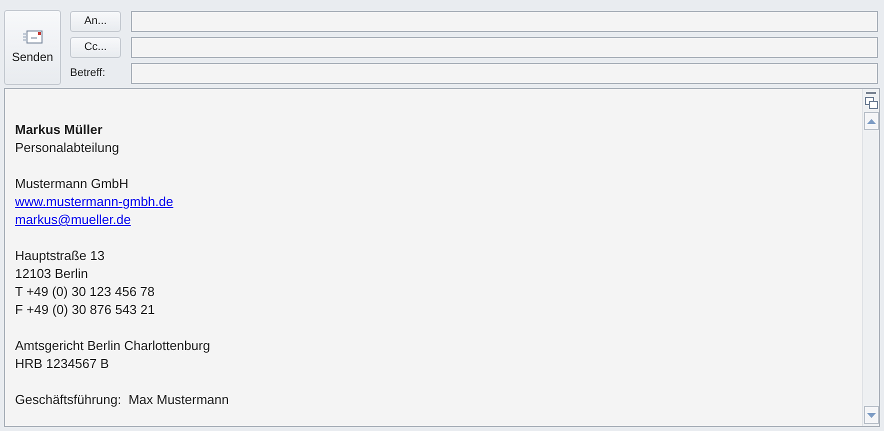 The height and width of the screenshot is (431, 884). Describe the element at coordinates (62, 364) in the screenshot. I see `signature-line: HRB 1234567 B` at that location.